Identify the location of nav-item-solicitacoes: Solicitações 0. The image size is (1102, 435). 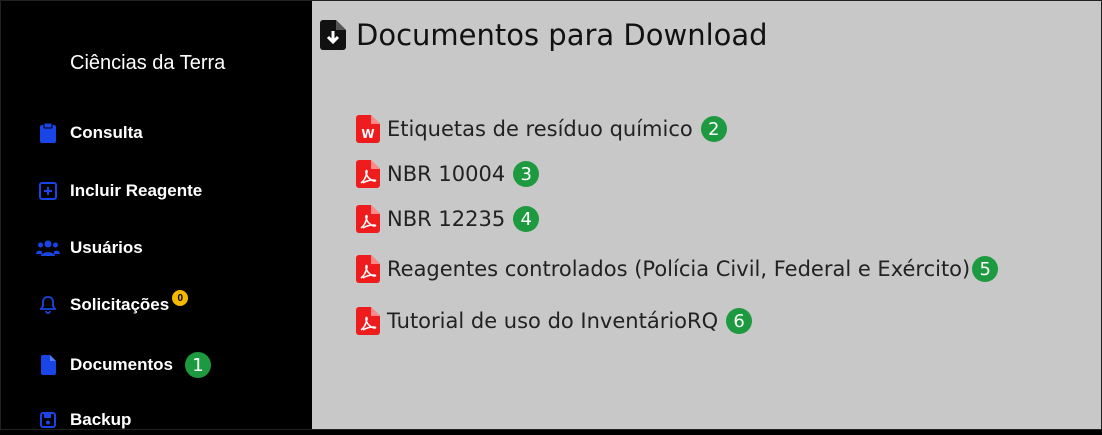
(112, 305).